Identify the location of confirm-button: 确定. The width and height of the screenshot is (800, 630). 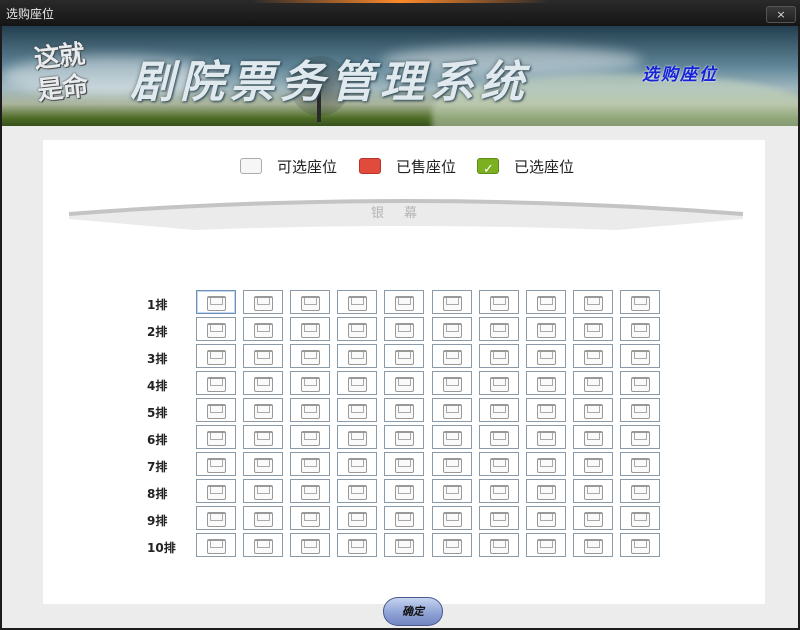
(413, 611).